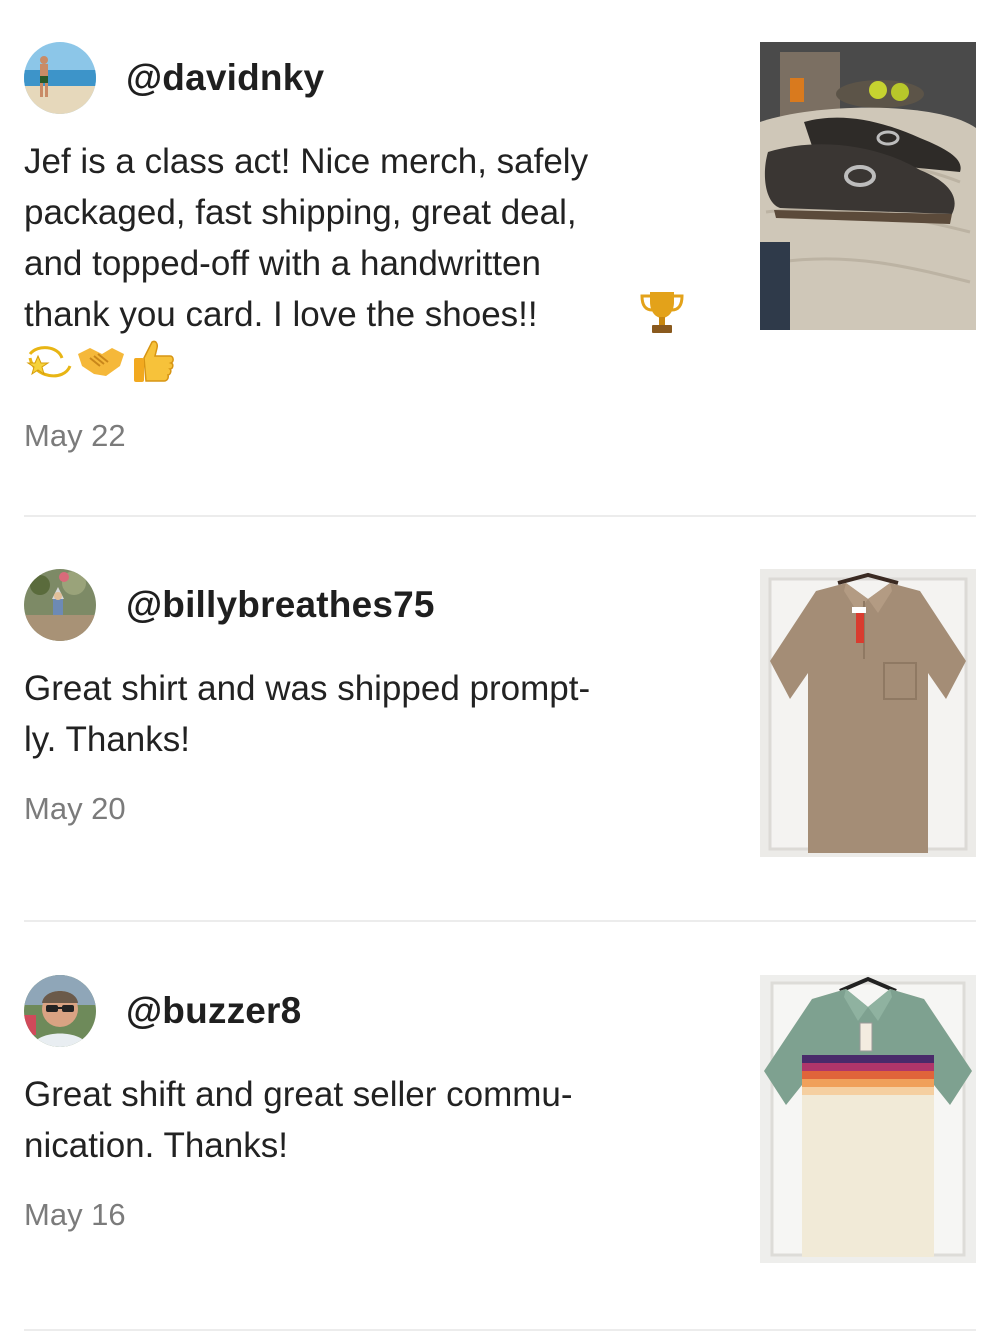 This screenshot has width=1000, height=1333. I want to click on username: @billybreathes75, so click(280, 605).